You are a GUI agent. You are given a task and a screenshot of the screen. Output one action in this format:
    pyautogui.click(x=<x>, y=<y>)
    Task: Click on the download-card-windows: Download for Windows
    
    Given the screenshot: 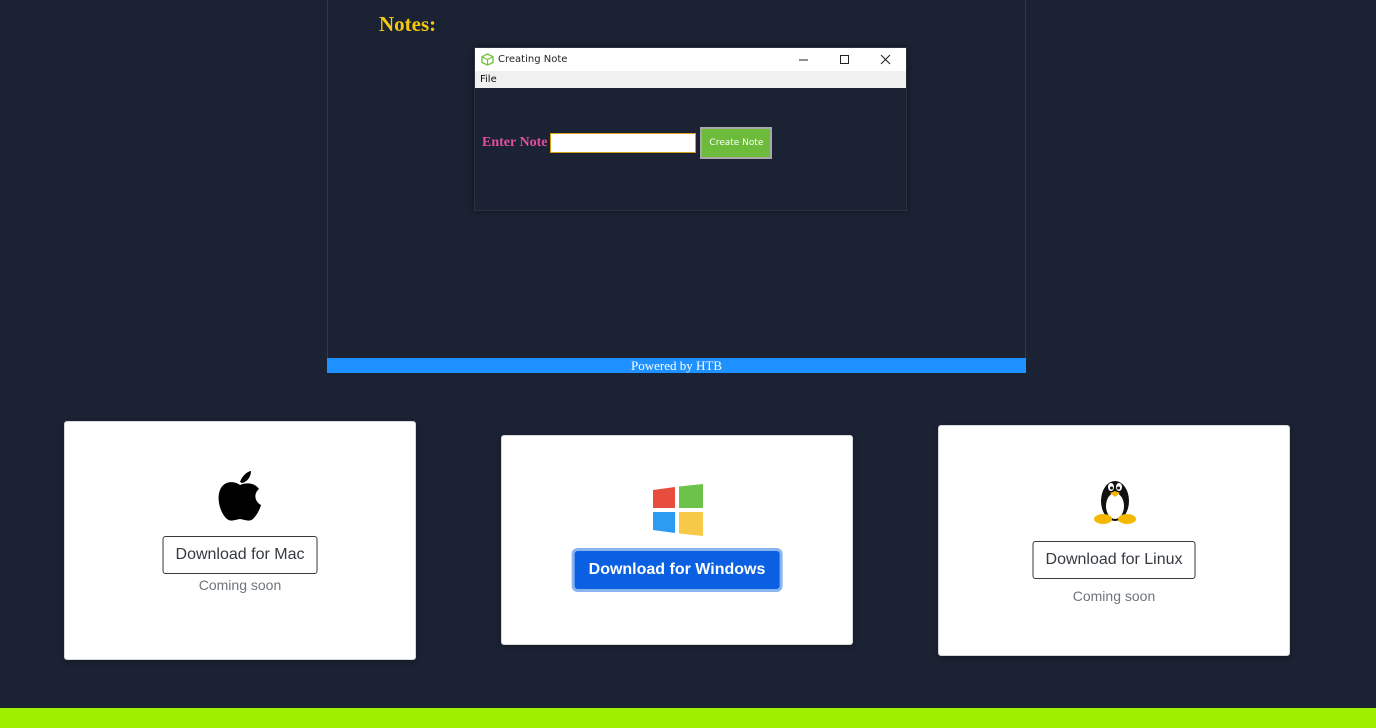 What is the action you would take?
    pyautogui.click(x=677, y=540)
    